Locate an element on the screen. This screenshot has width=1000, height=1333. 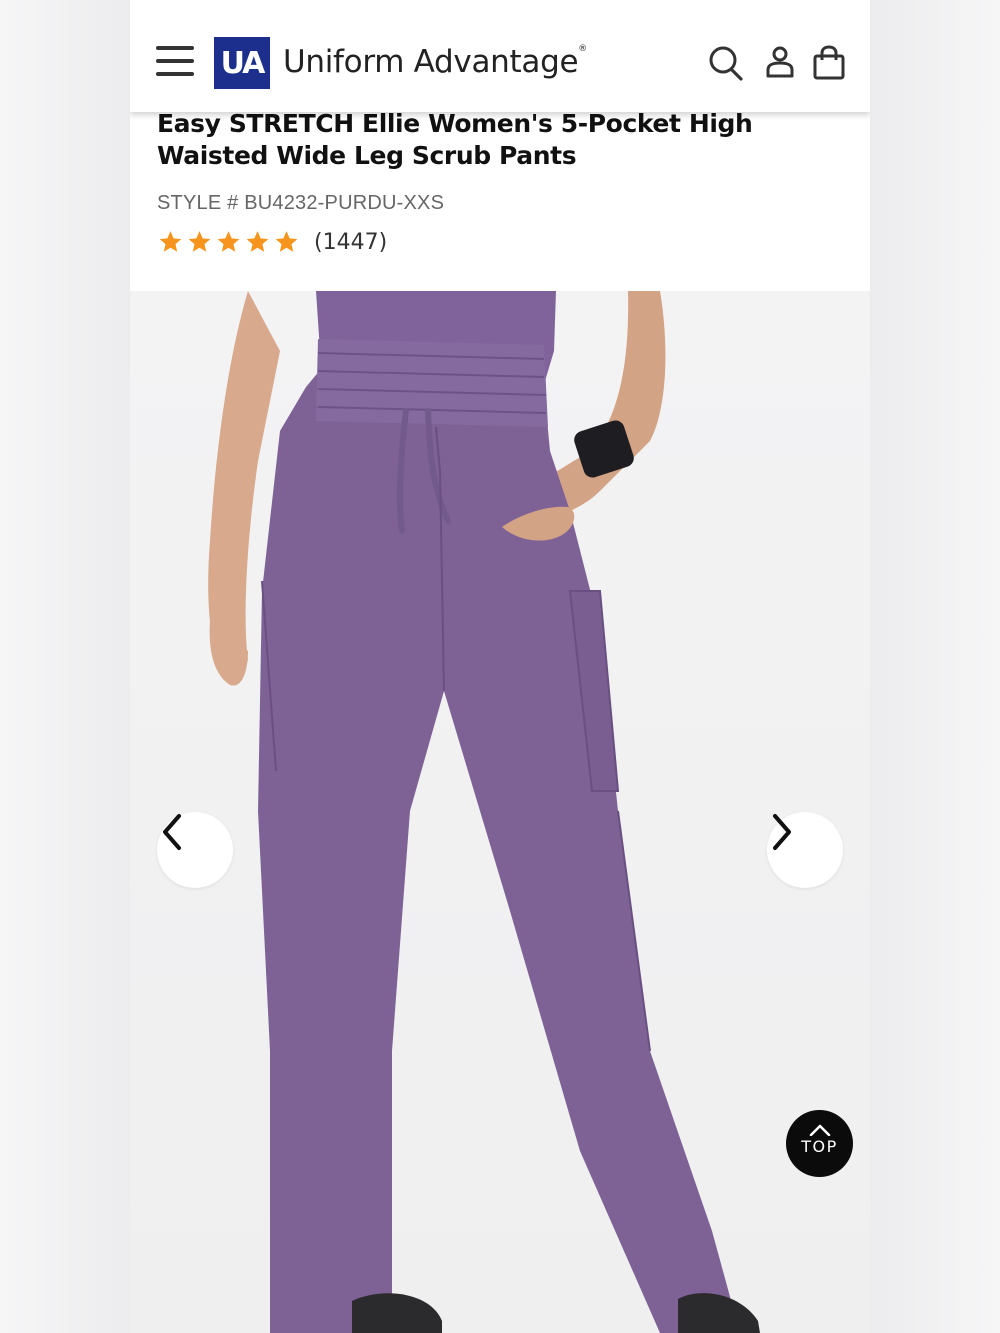
menu-icon is located at coordinates (175, 62).